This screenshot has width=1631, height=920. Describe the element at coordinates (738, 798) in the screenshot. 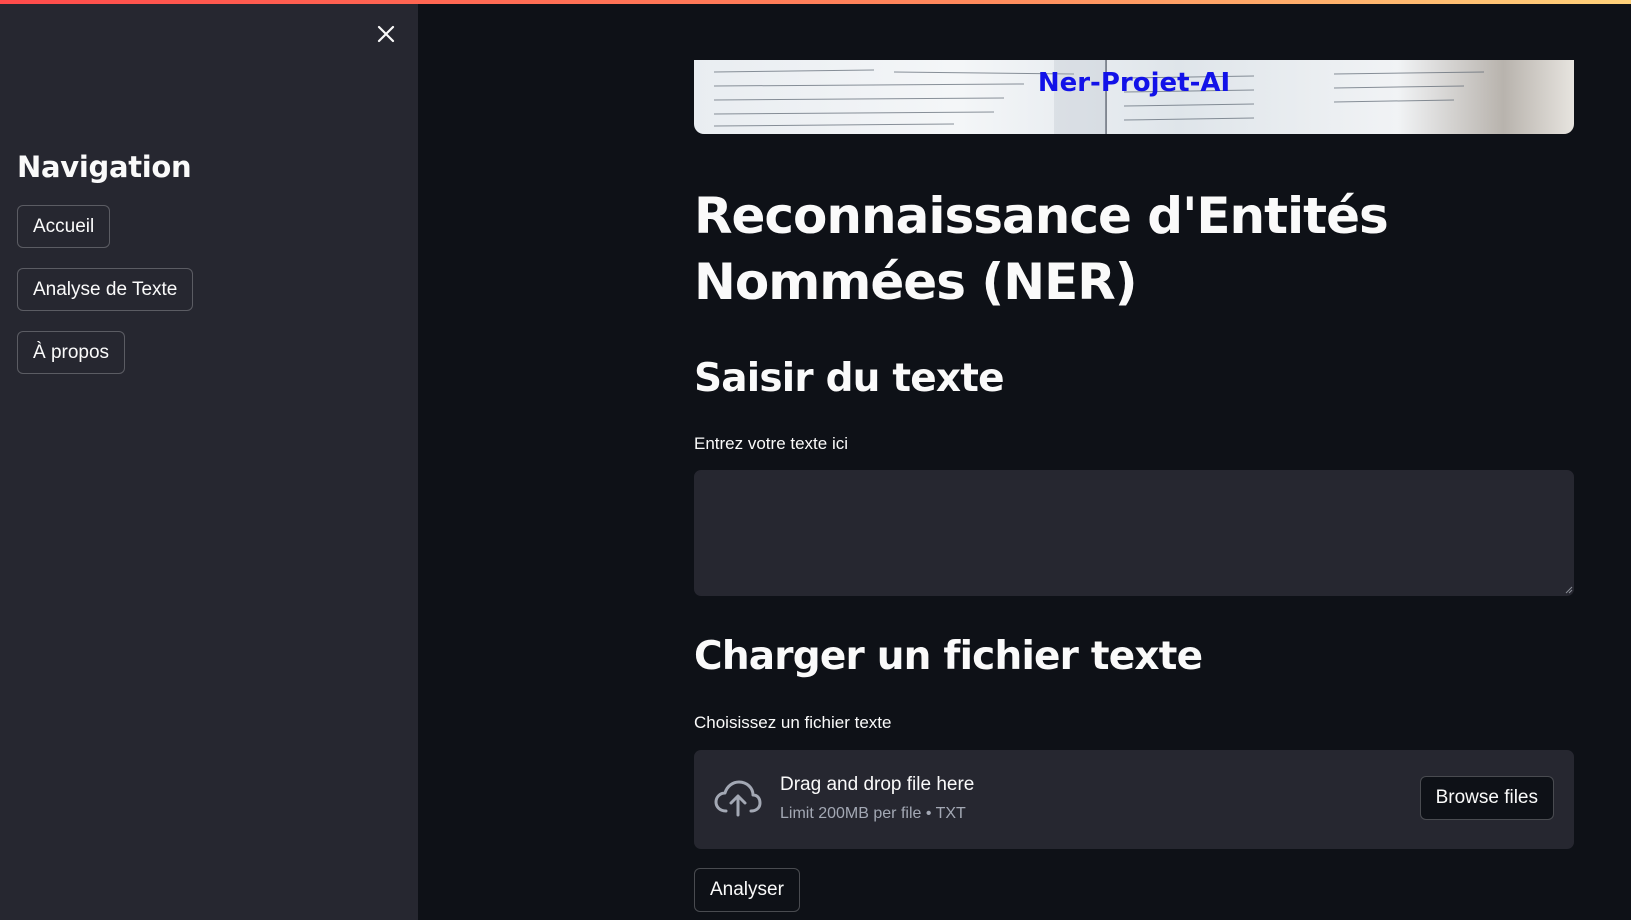

I see `cloud-upload-icon` at that location.